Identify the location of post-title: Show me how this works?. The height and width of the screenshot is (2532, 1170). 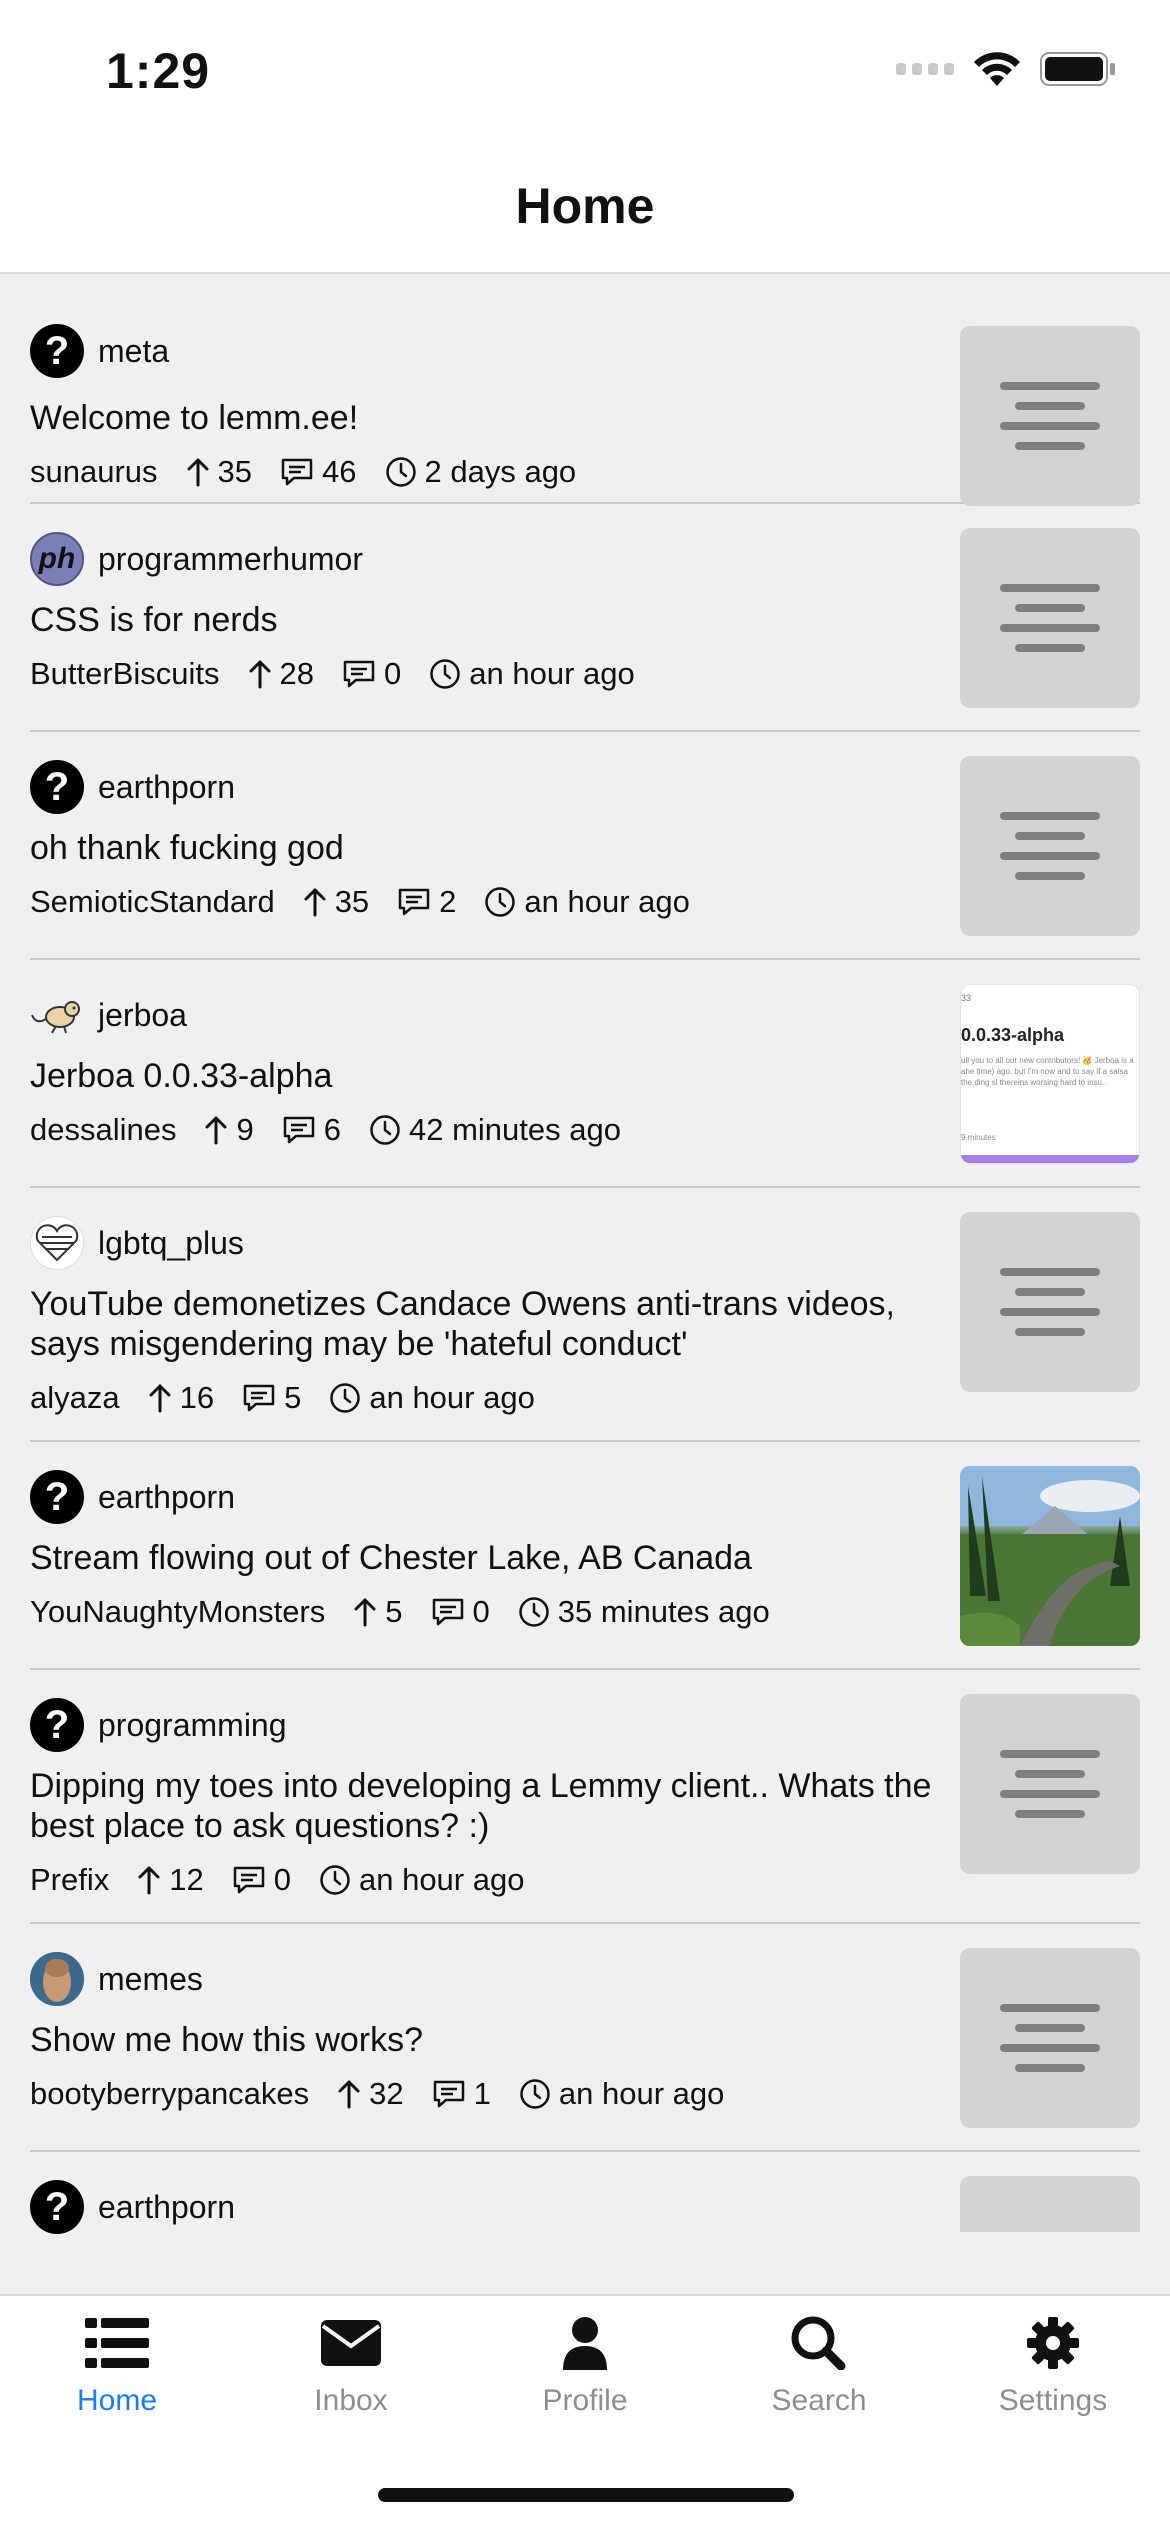
(227, 2040).